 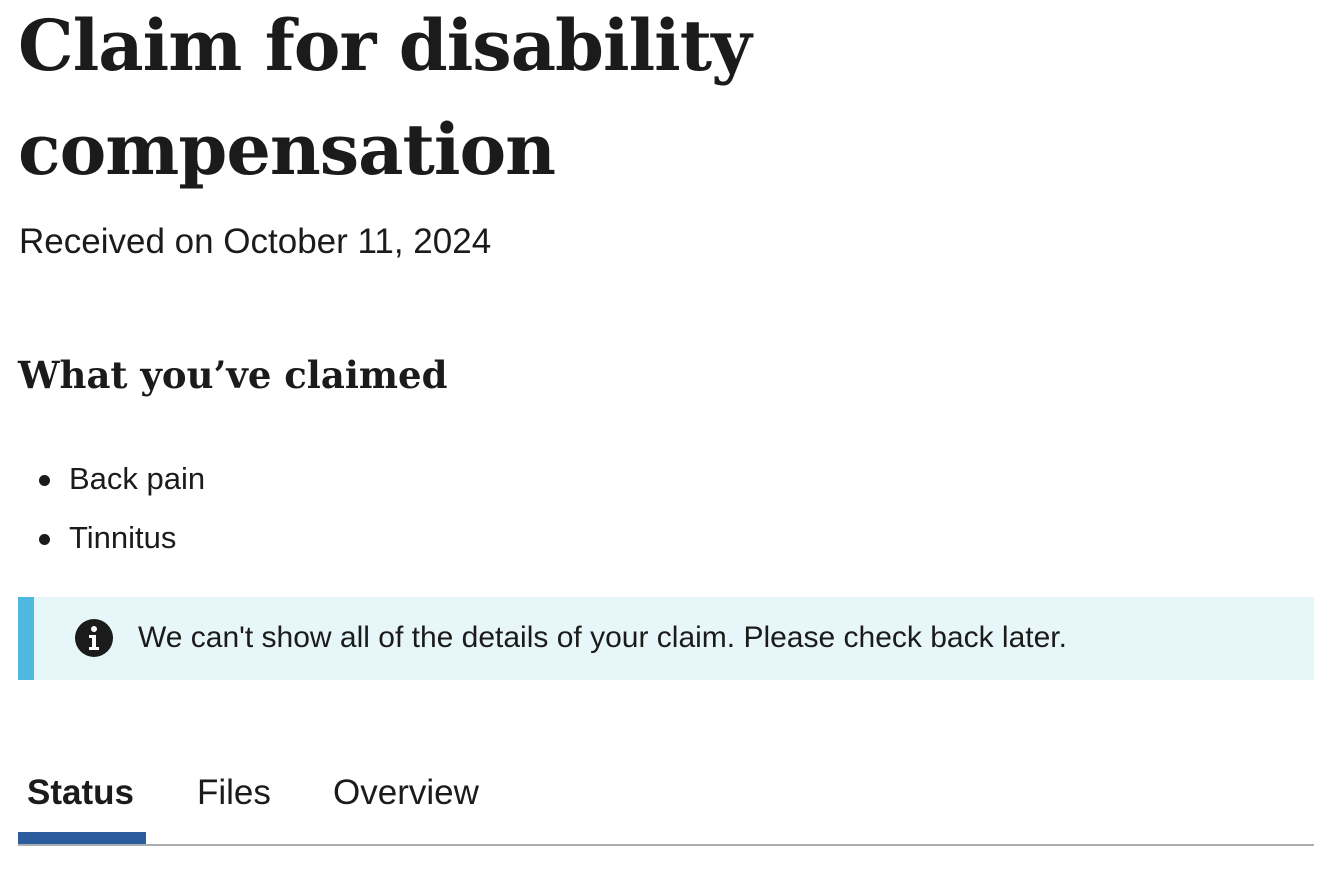 What do you see at coordinates (255, 241) in the screenshot?
I see `received-date: Received on October 11, 2024` at bounding box center [255, 241].